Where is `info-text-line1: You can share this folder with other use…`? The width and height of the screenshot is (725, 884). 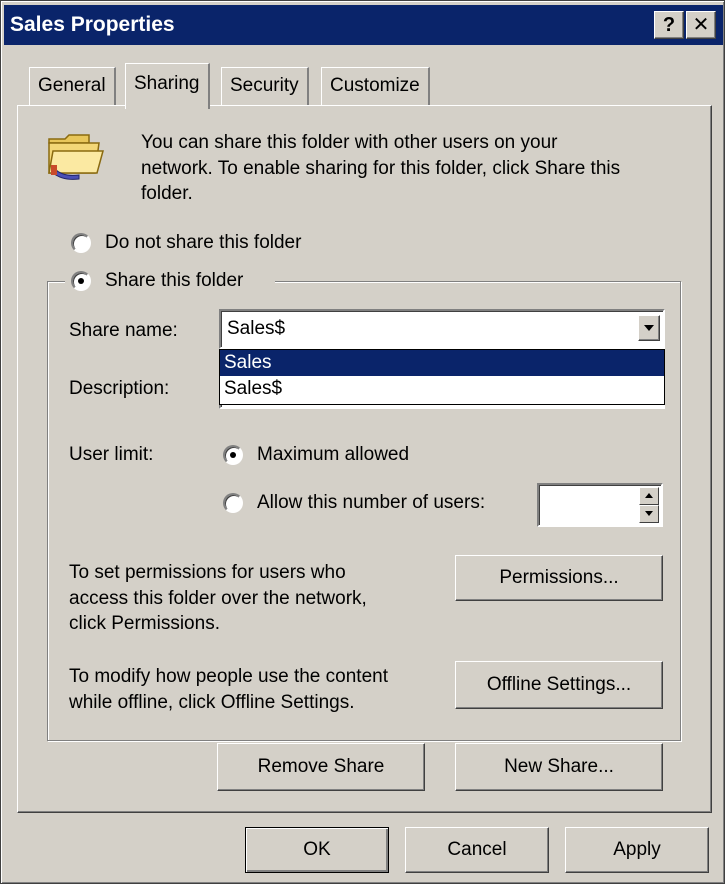
info-text-line1: You can share this folder with other use… is located at coordinates (349, 142).